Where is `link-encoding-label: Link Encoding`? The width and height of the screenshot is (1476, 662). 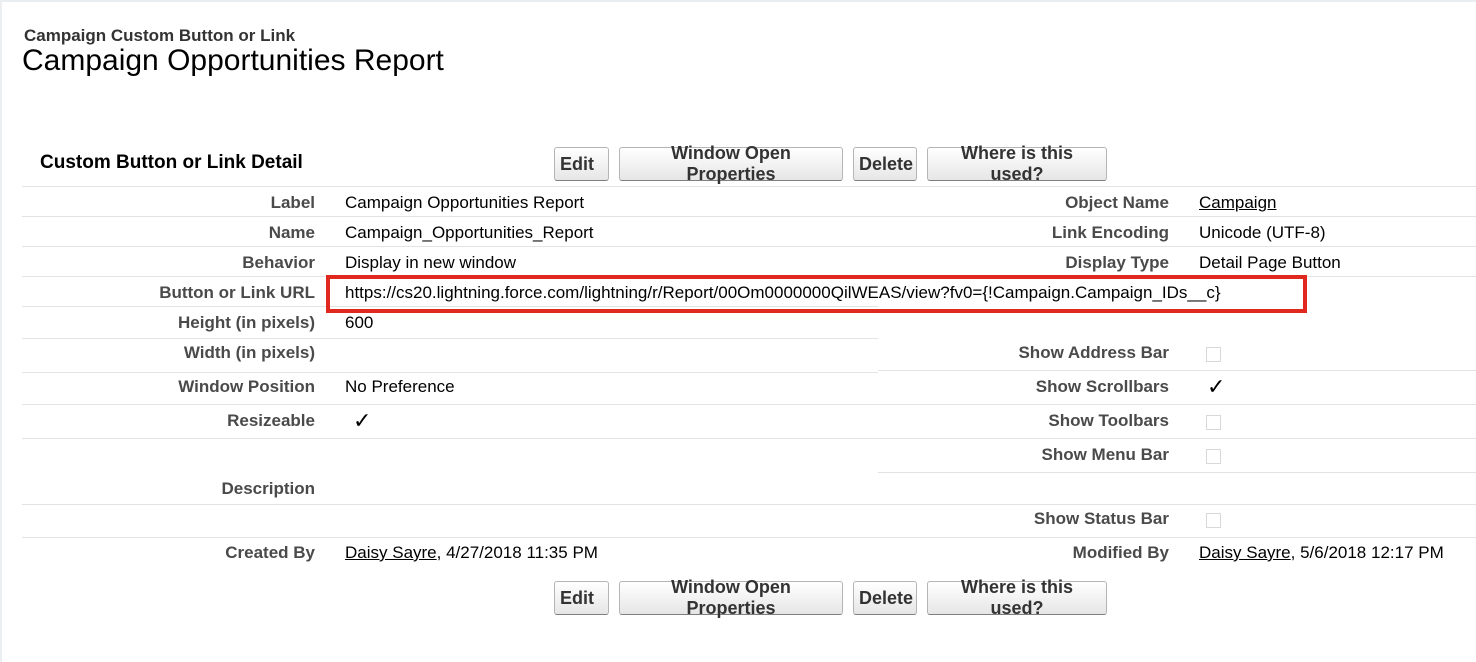 link-encoding-label: Link Encoding is located at coordinates (1110, 232).